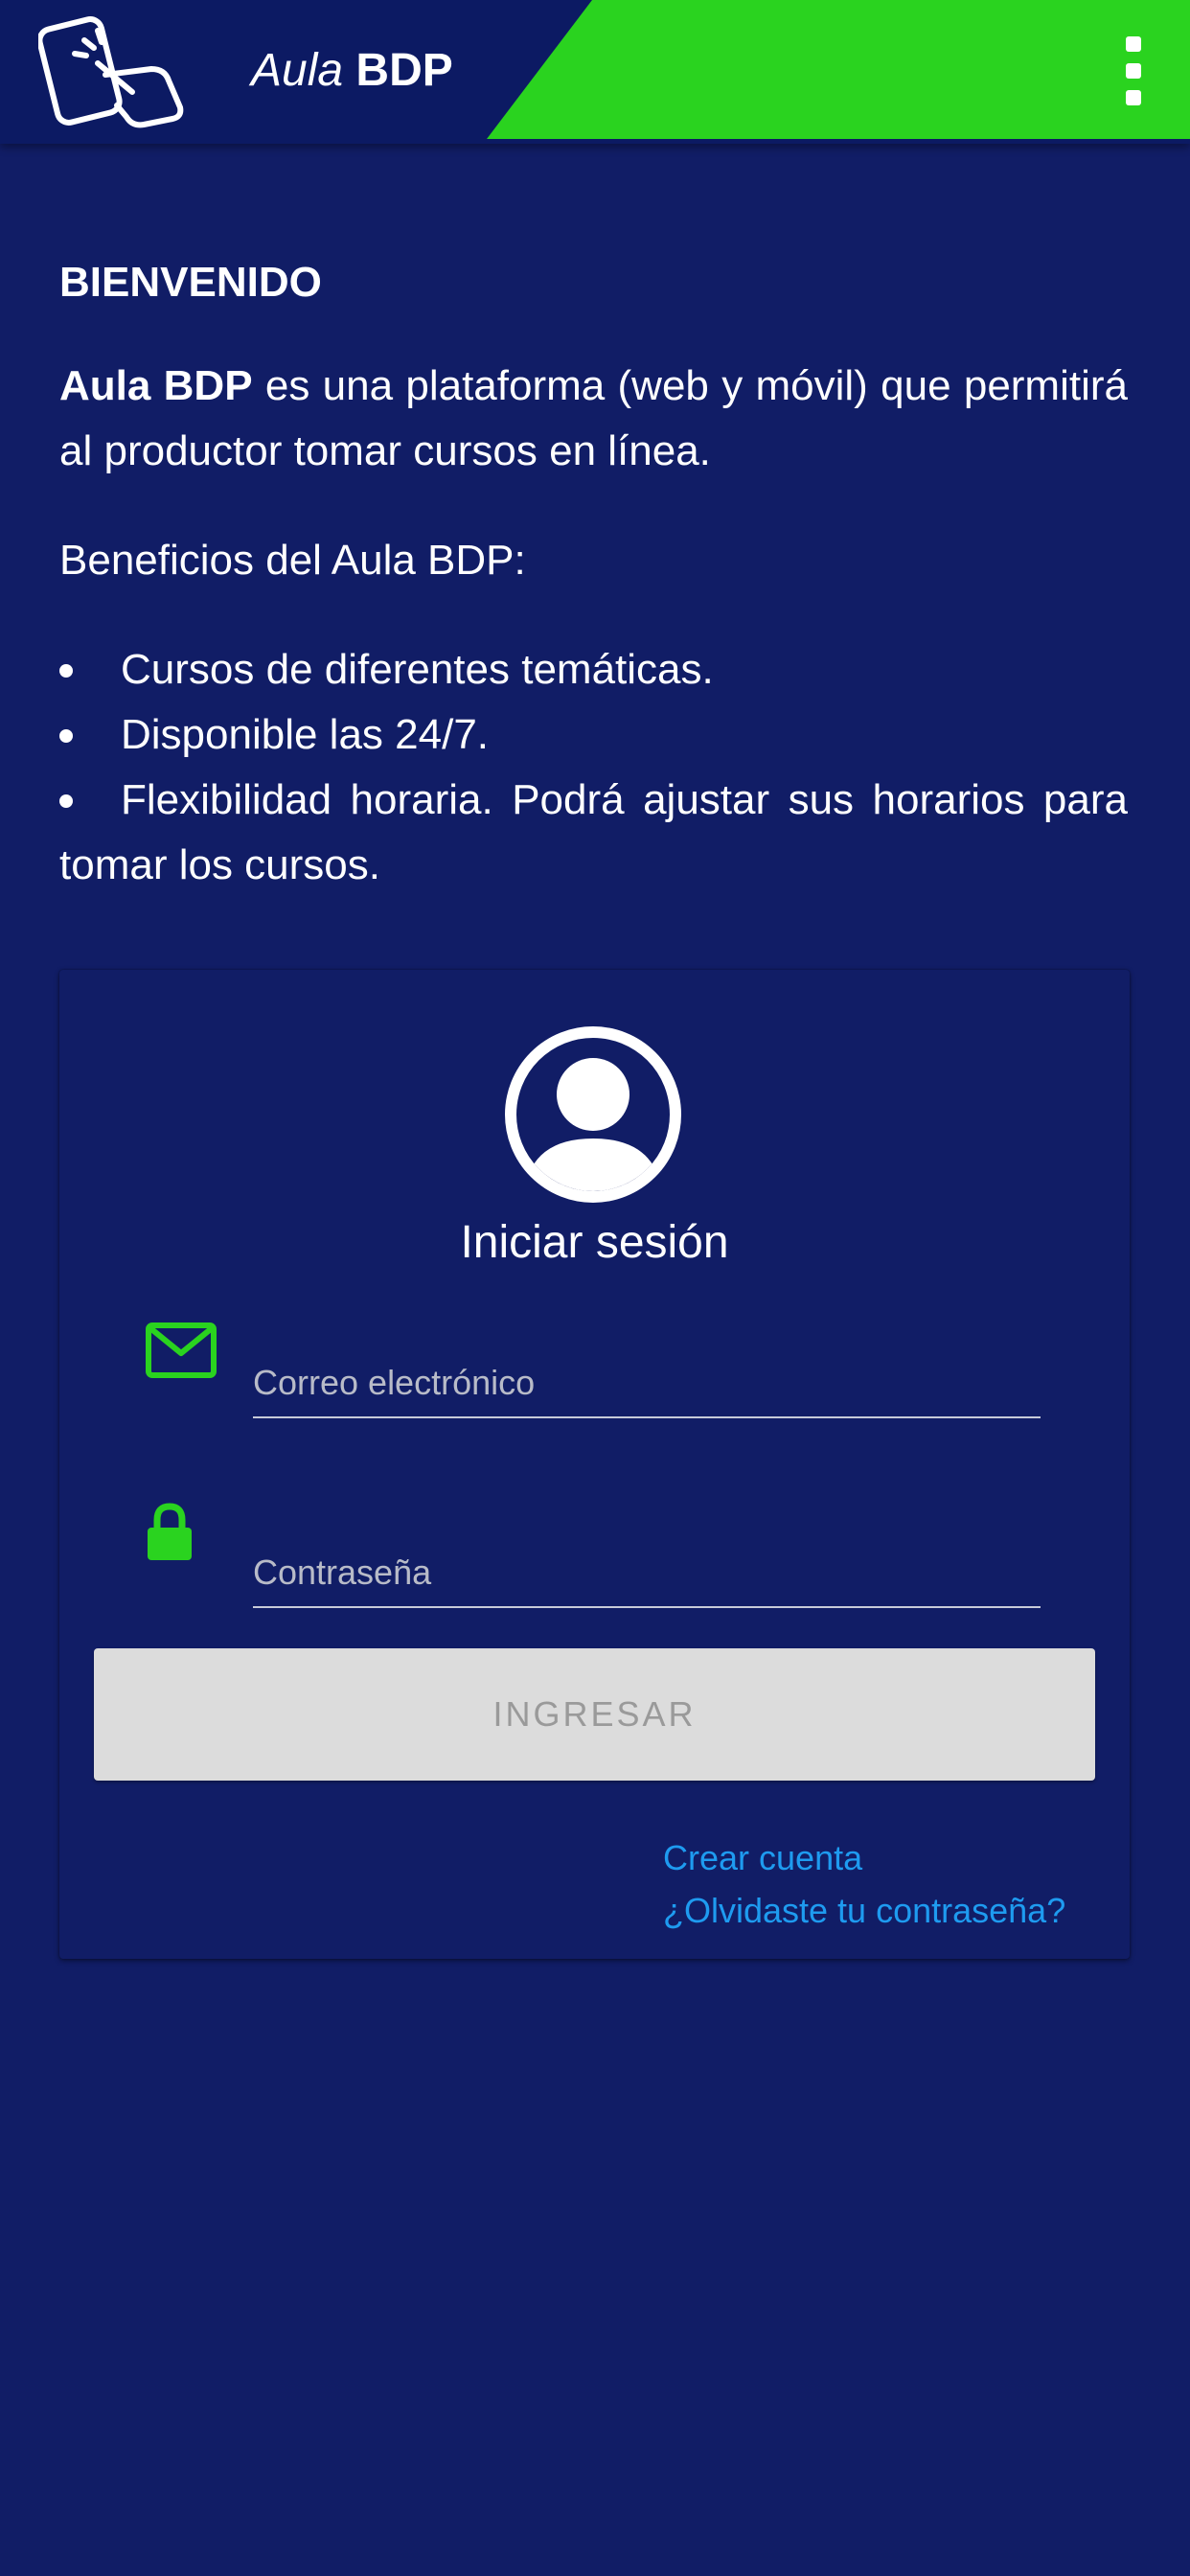  Describe the element at coordinates (156, 385) in the screenshot. I see `welcome-description-strong: Aula BDP` at that location.